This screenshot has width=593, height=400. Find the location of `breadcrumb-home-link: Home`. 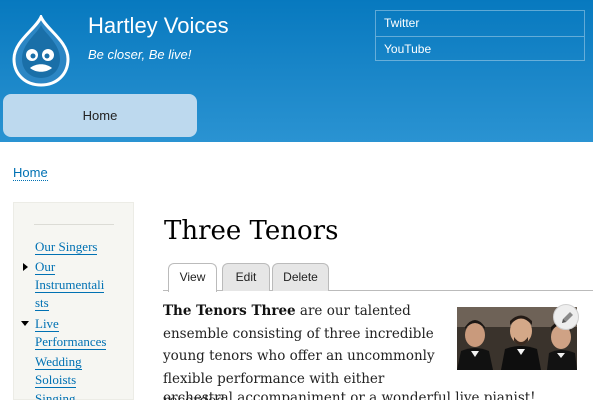

breadcrumb-home-link: Home is located at coordinates (30, 173).